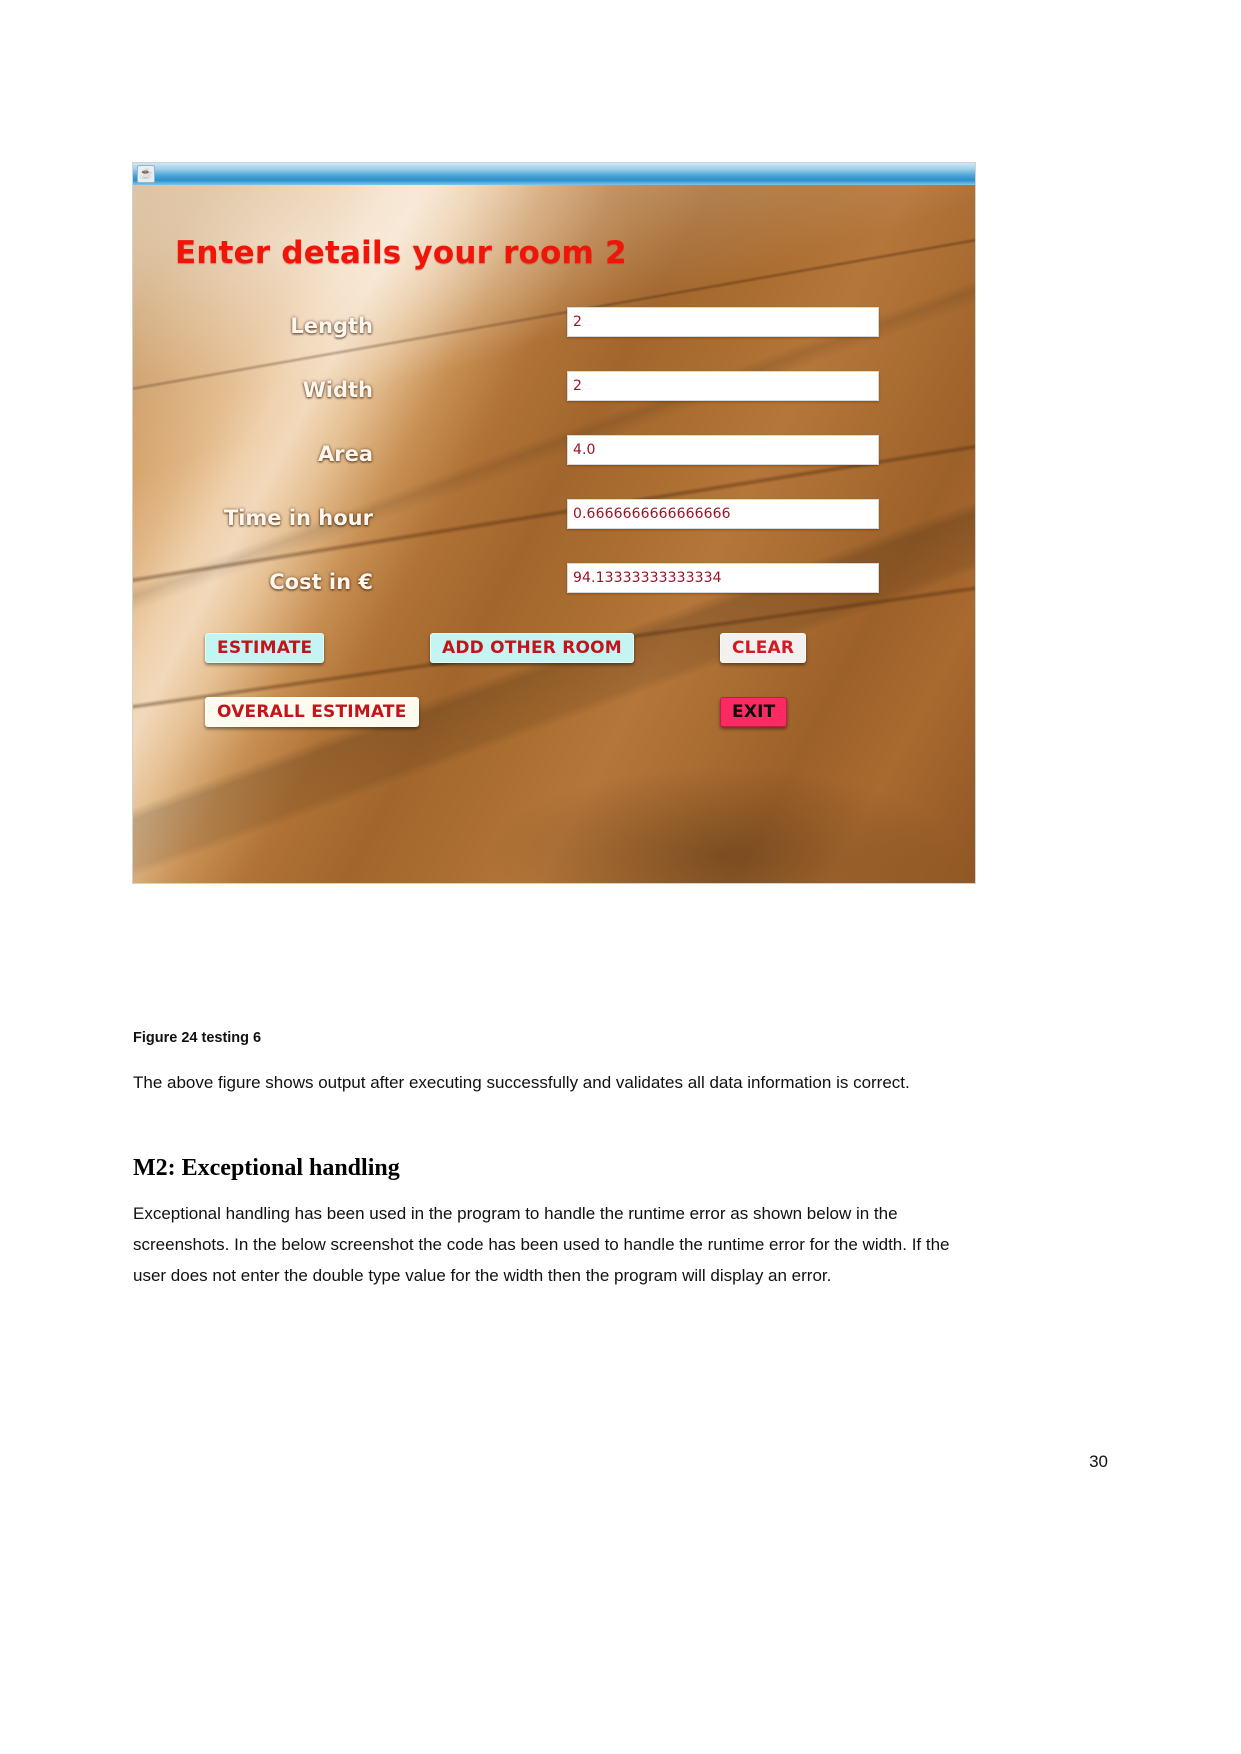  I want to click on label-time-in-hour: Time in hour, so click(298, 518).